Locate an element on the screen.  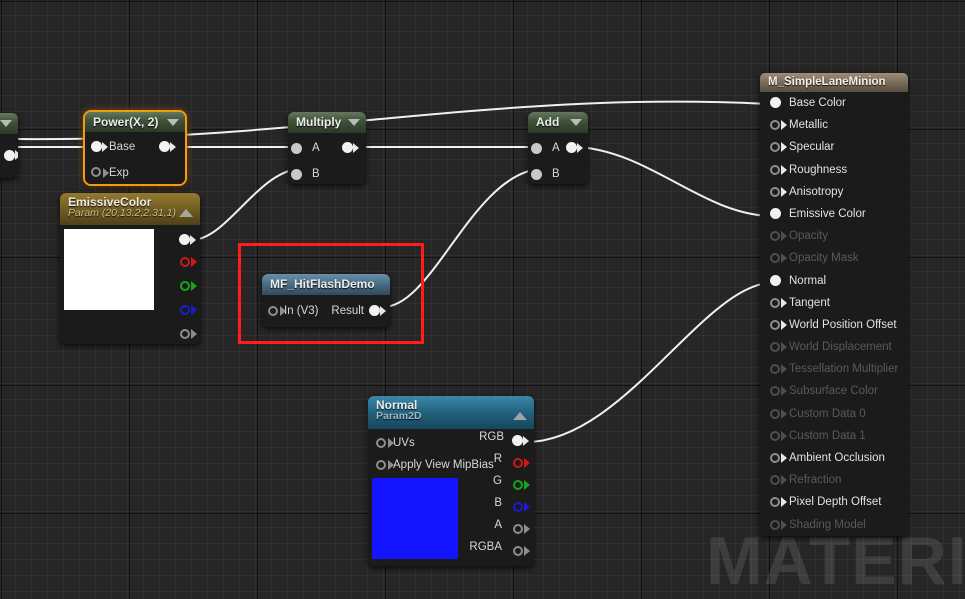
material-pin-row: World Position Offset is located at coordinates (834, 325).